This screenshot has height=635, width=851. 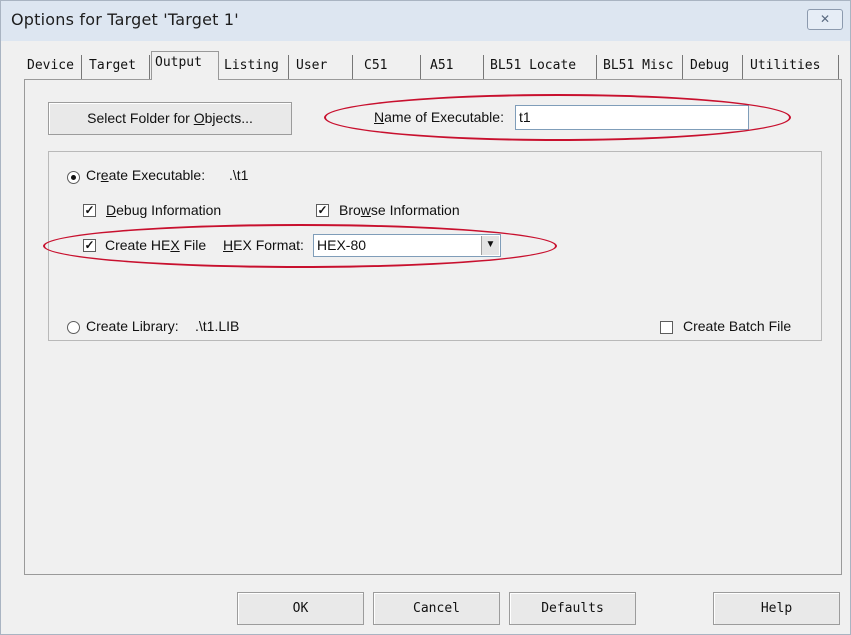 I want to click on create-hex-prefix: Create HE, so click(x=138, y=245).